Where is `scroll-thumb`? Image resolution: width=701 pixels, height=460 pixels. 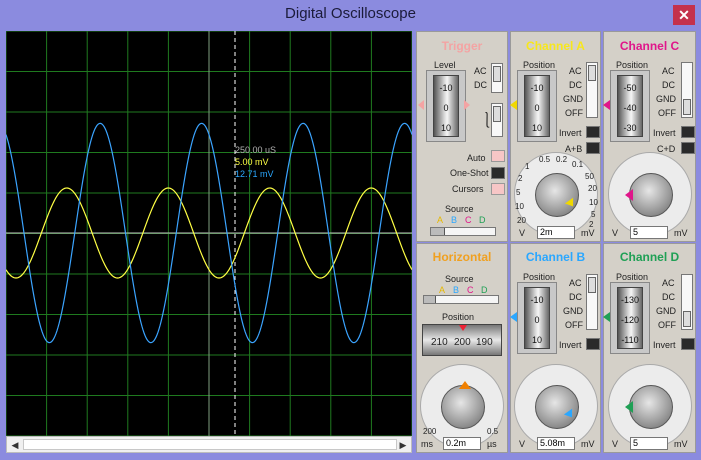 scroll-thumb is located at coordinates (210, 444).